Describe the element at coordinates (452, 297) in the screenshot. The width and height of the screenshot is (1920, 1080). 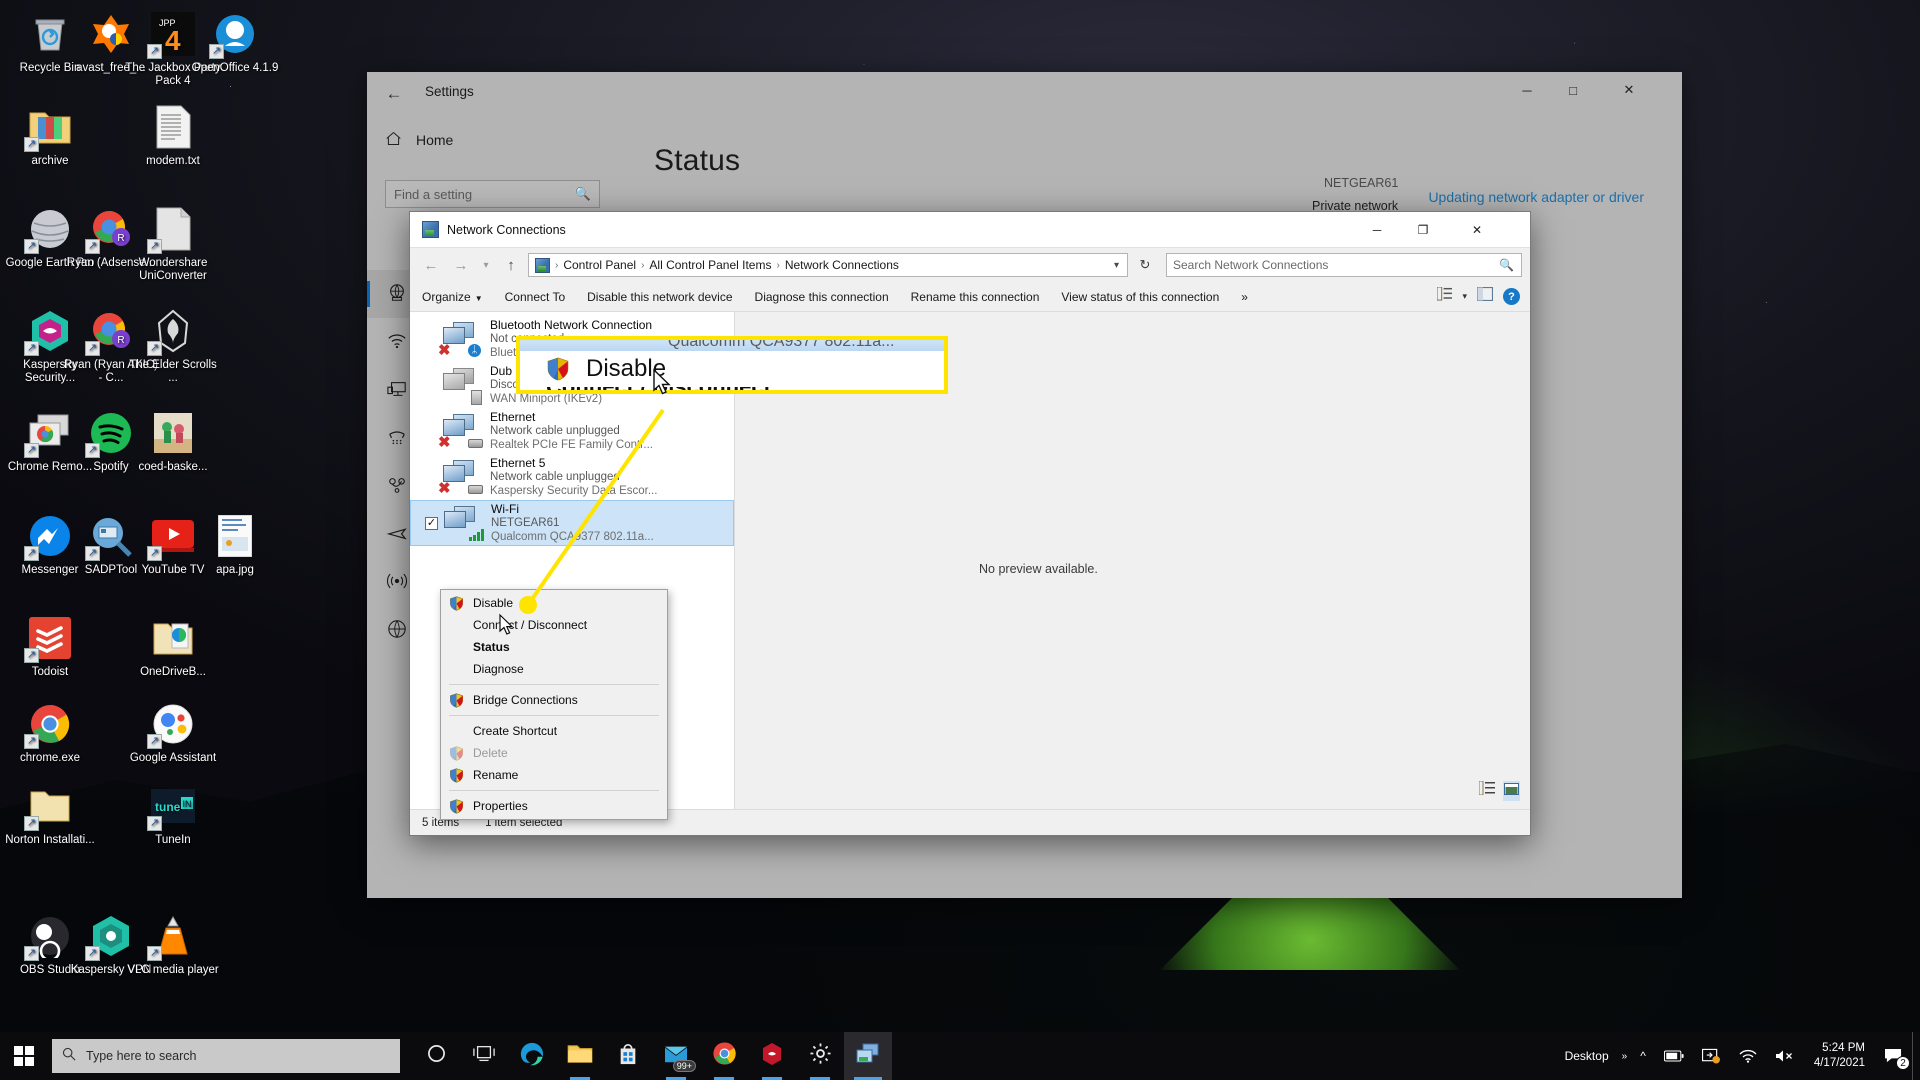
I see `toolbar-organize: Organize ▼` at that location.